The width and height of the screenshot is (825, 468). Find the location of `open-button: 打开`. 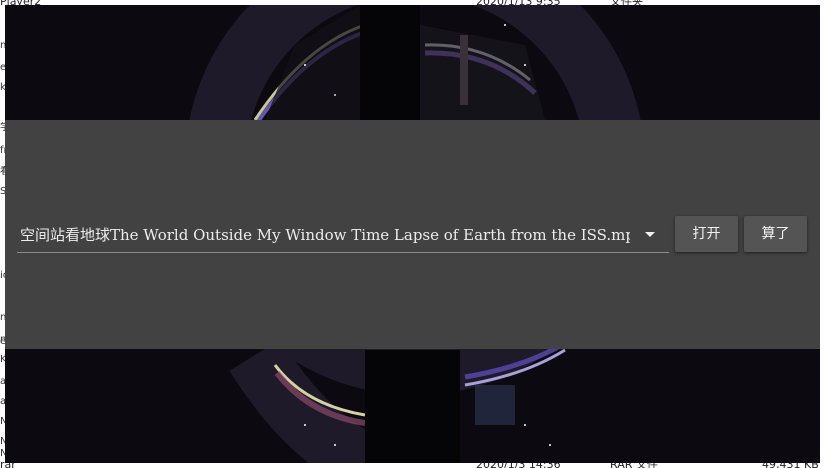

open-button: 打开 is located at coordinates (706, 234).